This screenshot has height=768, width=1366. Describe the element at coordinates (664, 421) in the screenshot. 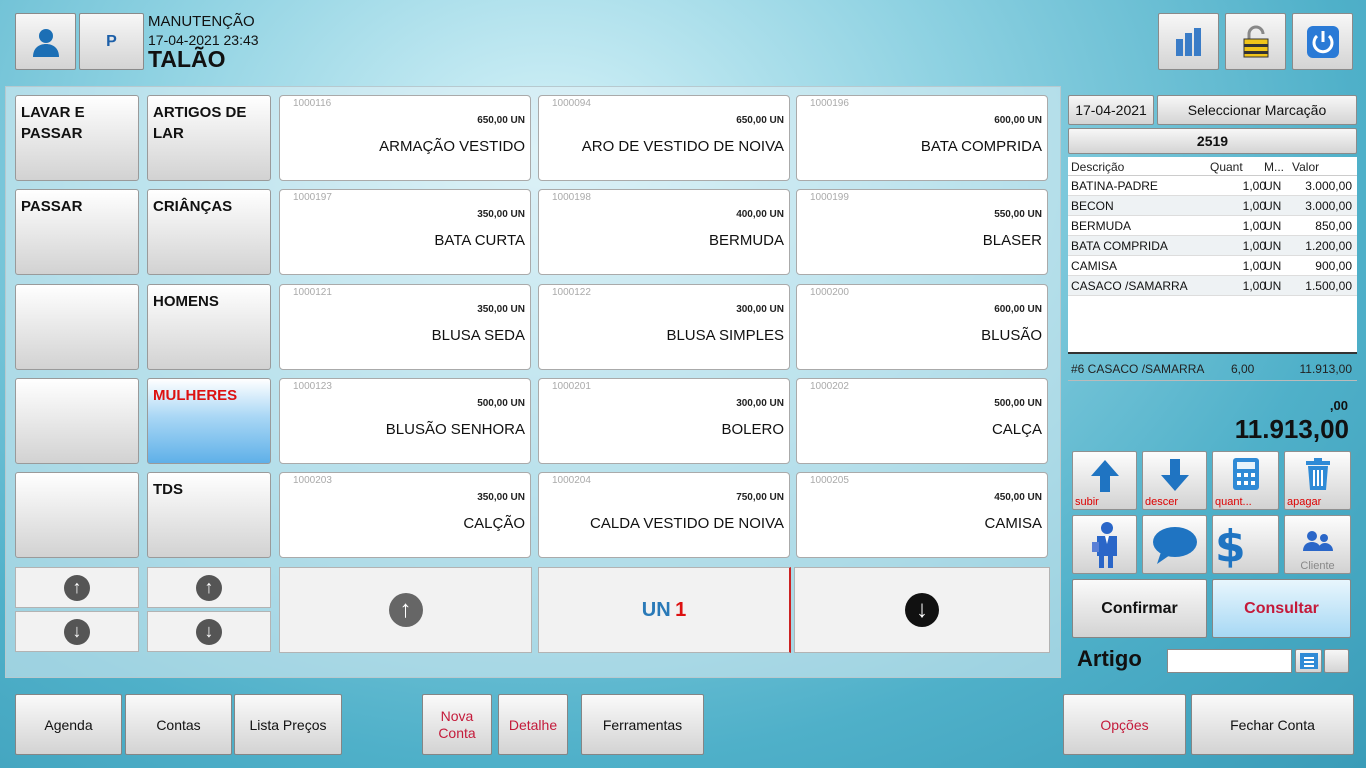

I see `product-tile: 1000201 300,00 UN BOLERO` at that location.